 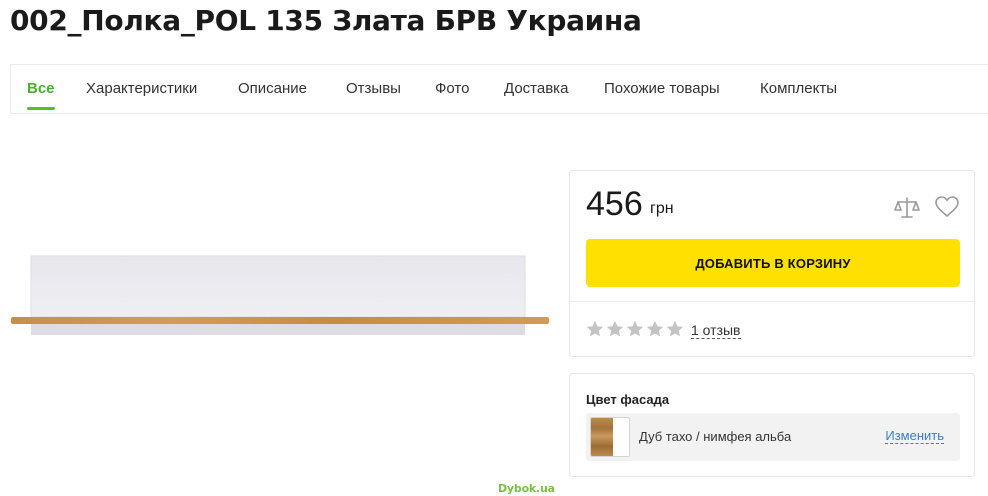 What do you see at coordinates (662, 208) in the screenshot?
I see `price-currency: грн` at bounding box center [662, 208].